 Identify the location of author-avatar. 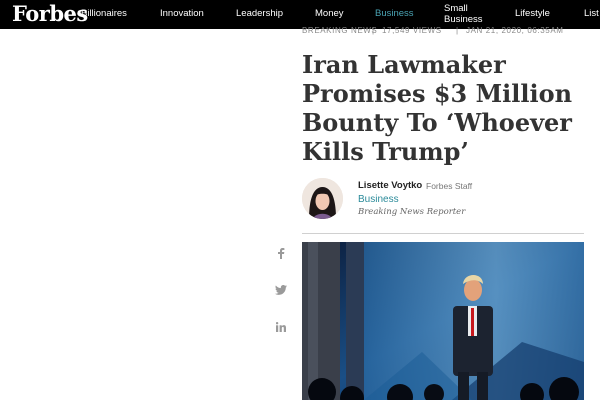
(322, 198).